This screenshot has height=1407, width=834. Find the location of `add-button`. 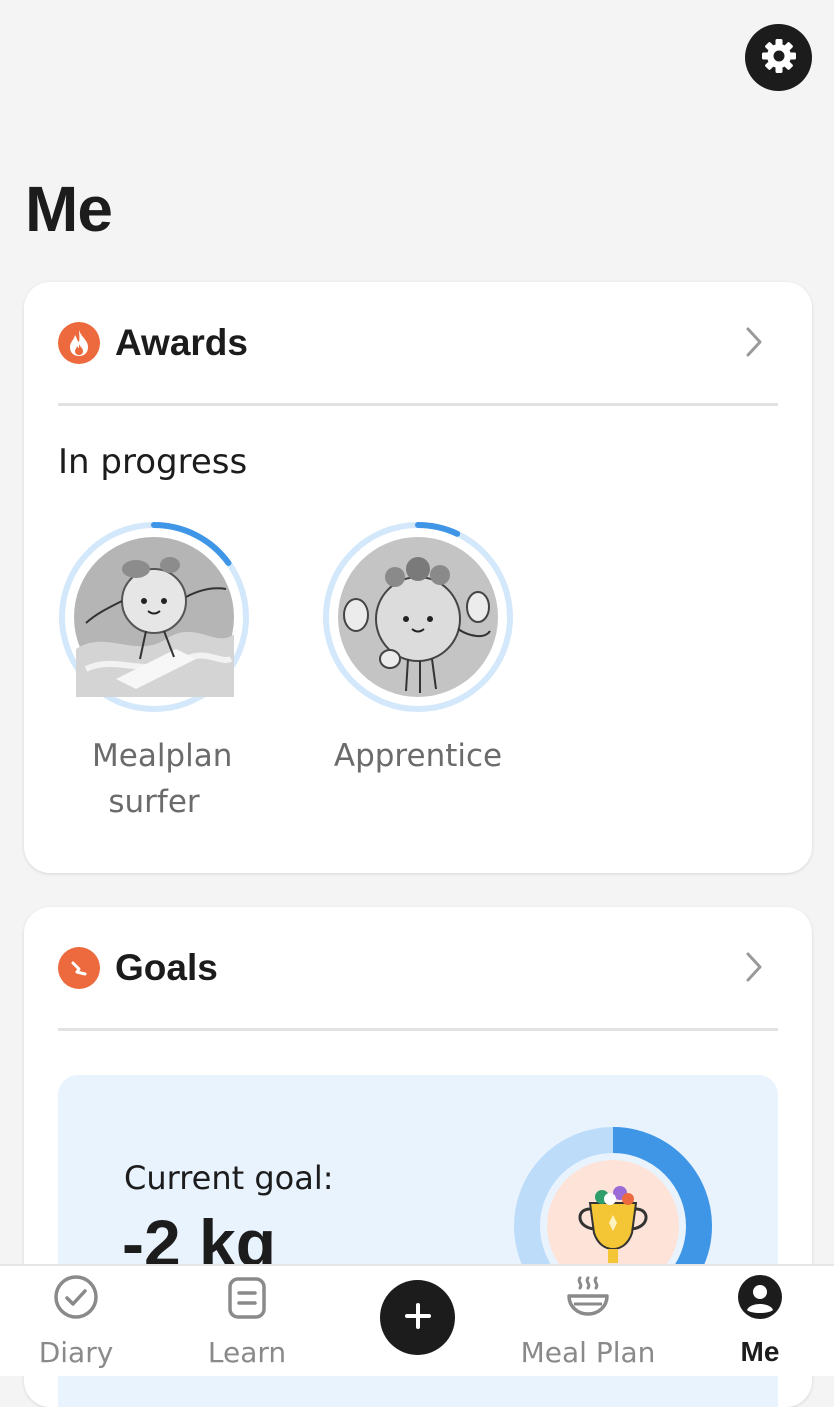

add-button is located at coordinates (417, 1317).